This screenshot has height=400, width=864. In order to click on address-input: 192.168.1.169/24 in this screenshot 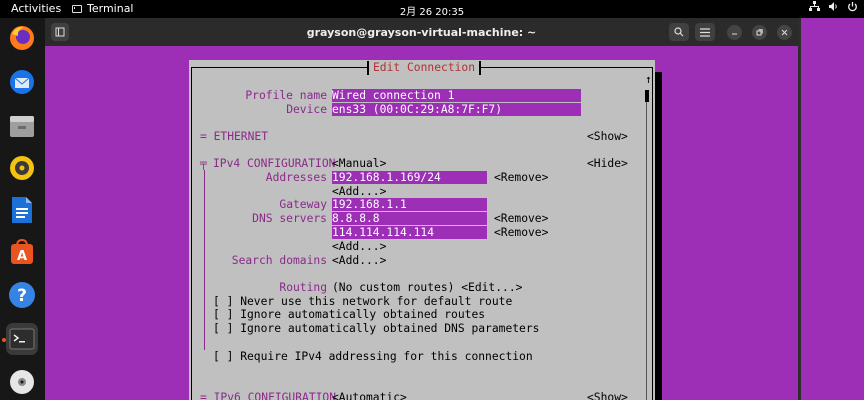, I will do `click(409, 177)`.